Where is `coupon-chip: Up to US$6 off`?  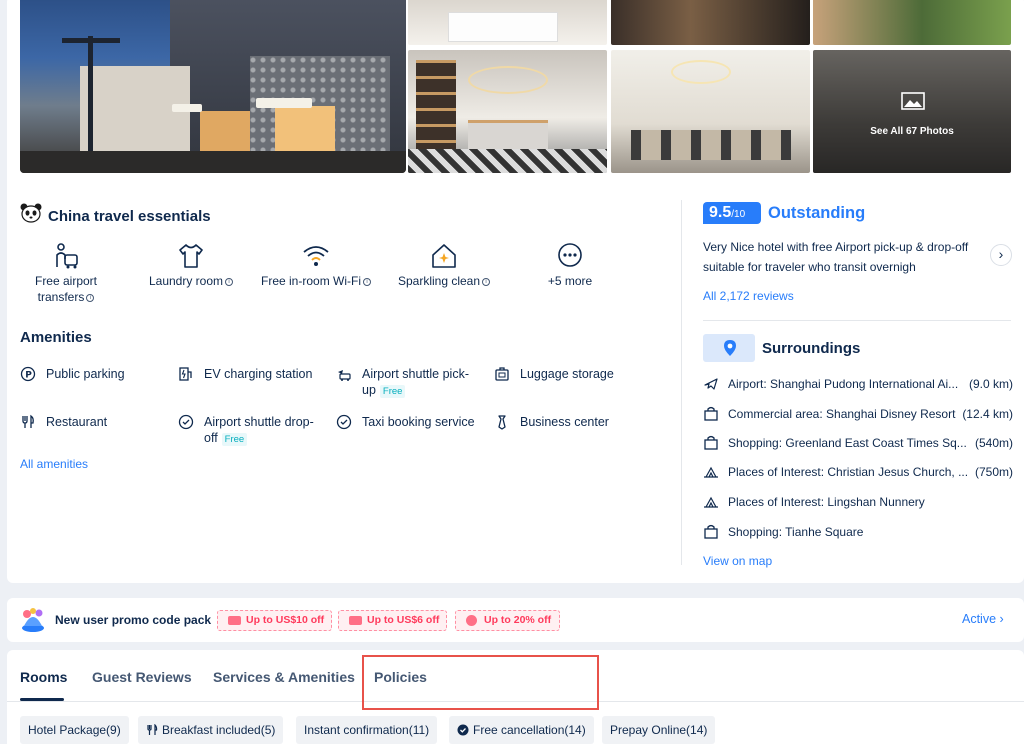
coupon-chip: Up to US$6 off is located at coordinates (392, 620).